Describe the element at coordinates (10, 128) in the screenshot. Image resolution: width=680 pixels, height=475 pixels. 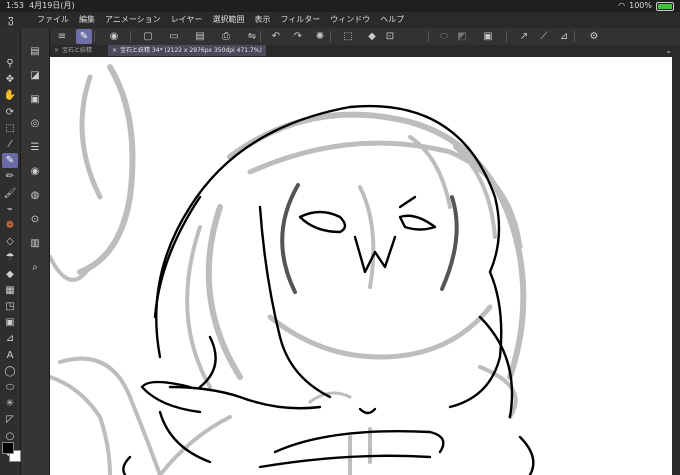
I see `selection-icon: ⬚` at that location.